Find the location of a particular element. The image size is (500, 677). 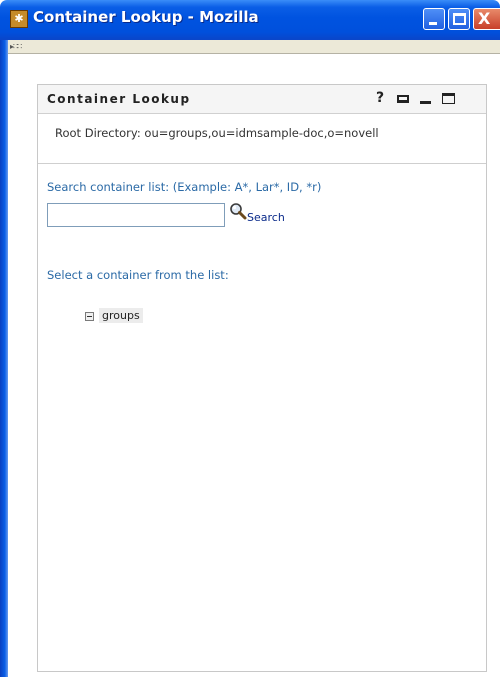

portlet-title: Container Lookup is located at coordinates (119, 99).